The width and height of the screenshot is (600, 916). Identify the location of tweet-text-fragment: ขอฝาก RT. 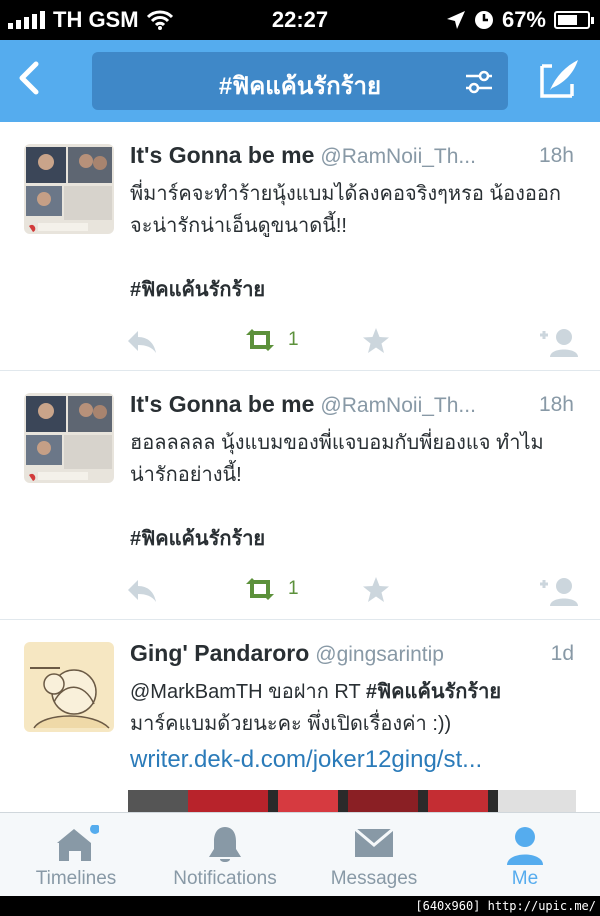
(314, 692).